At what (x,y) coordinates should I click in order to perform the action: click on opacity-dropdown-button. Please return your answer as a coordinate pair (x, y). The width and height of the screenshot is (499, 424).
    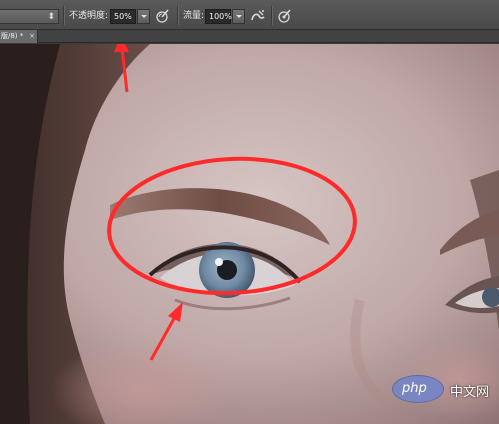
    Looking at the image, I should click on (143, 16).